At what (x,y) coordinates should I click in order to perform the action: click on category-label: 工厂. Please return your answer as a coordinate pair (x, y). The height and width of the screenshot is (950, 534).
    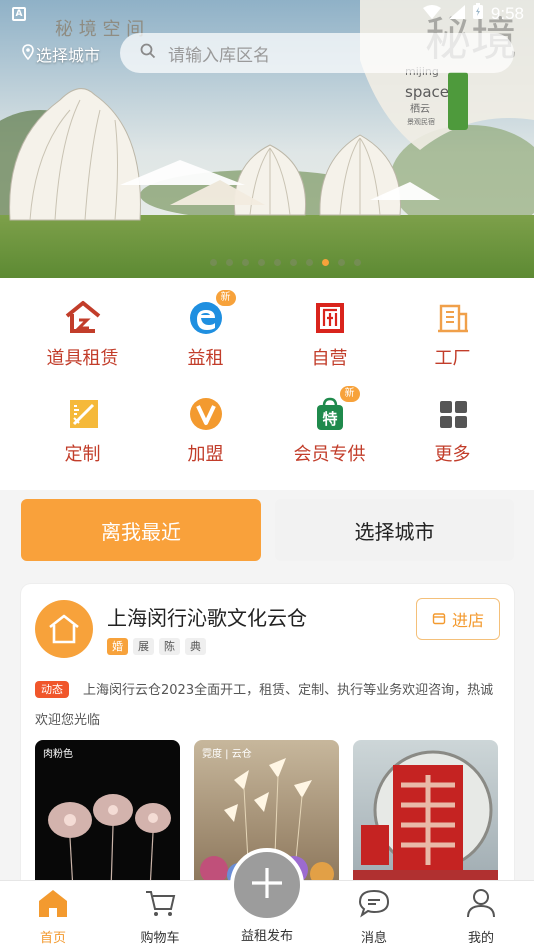
    Looking at the image, I should click on (452, 358).